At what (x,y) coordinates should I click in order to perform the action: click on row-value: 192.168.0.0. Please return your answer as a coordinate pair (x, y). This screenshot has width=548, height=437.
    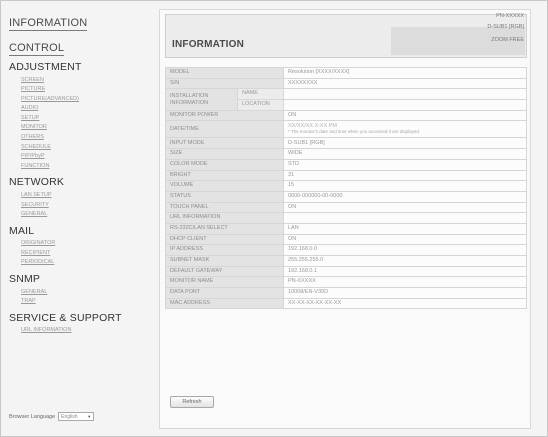
    Looking at the image, I should click on (405, 250).